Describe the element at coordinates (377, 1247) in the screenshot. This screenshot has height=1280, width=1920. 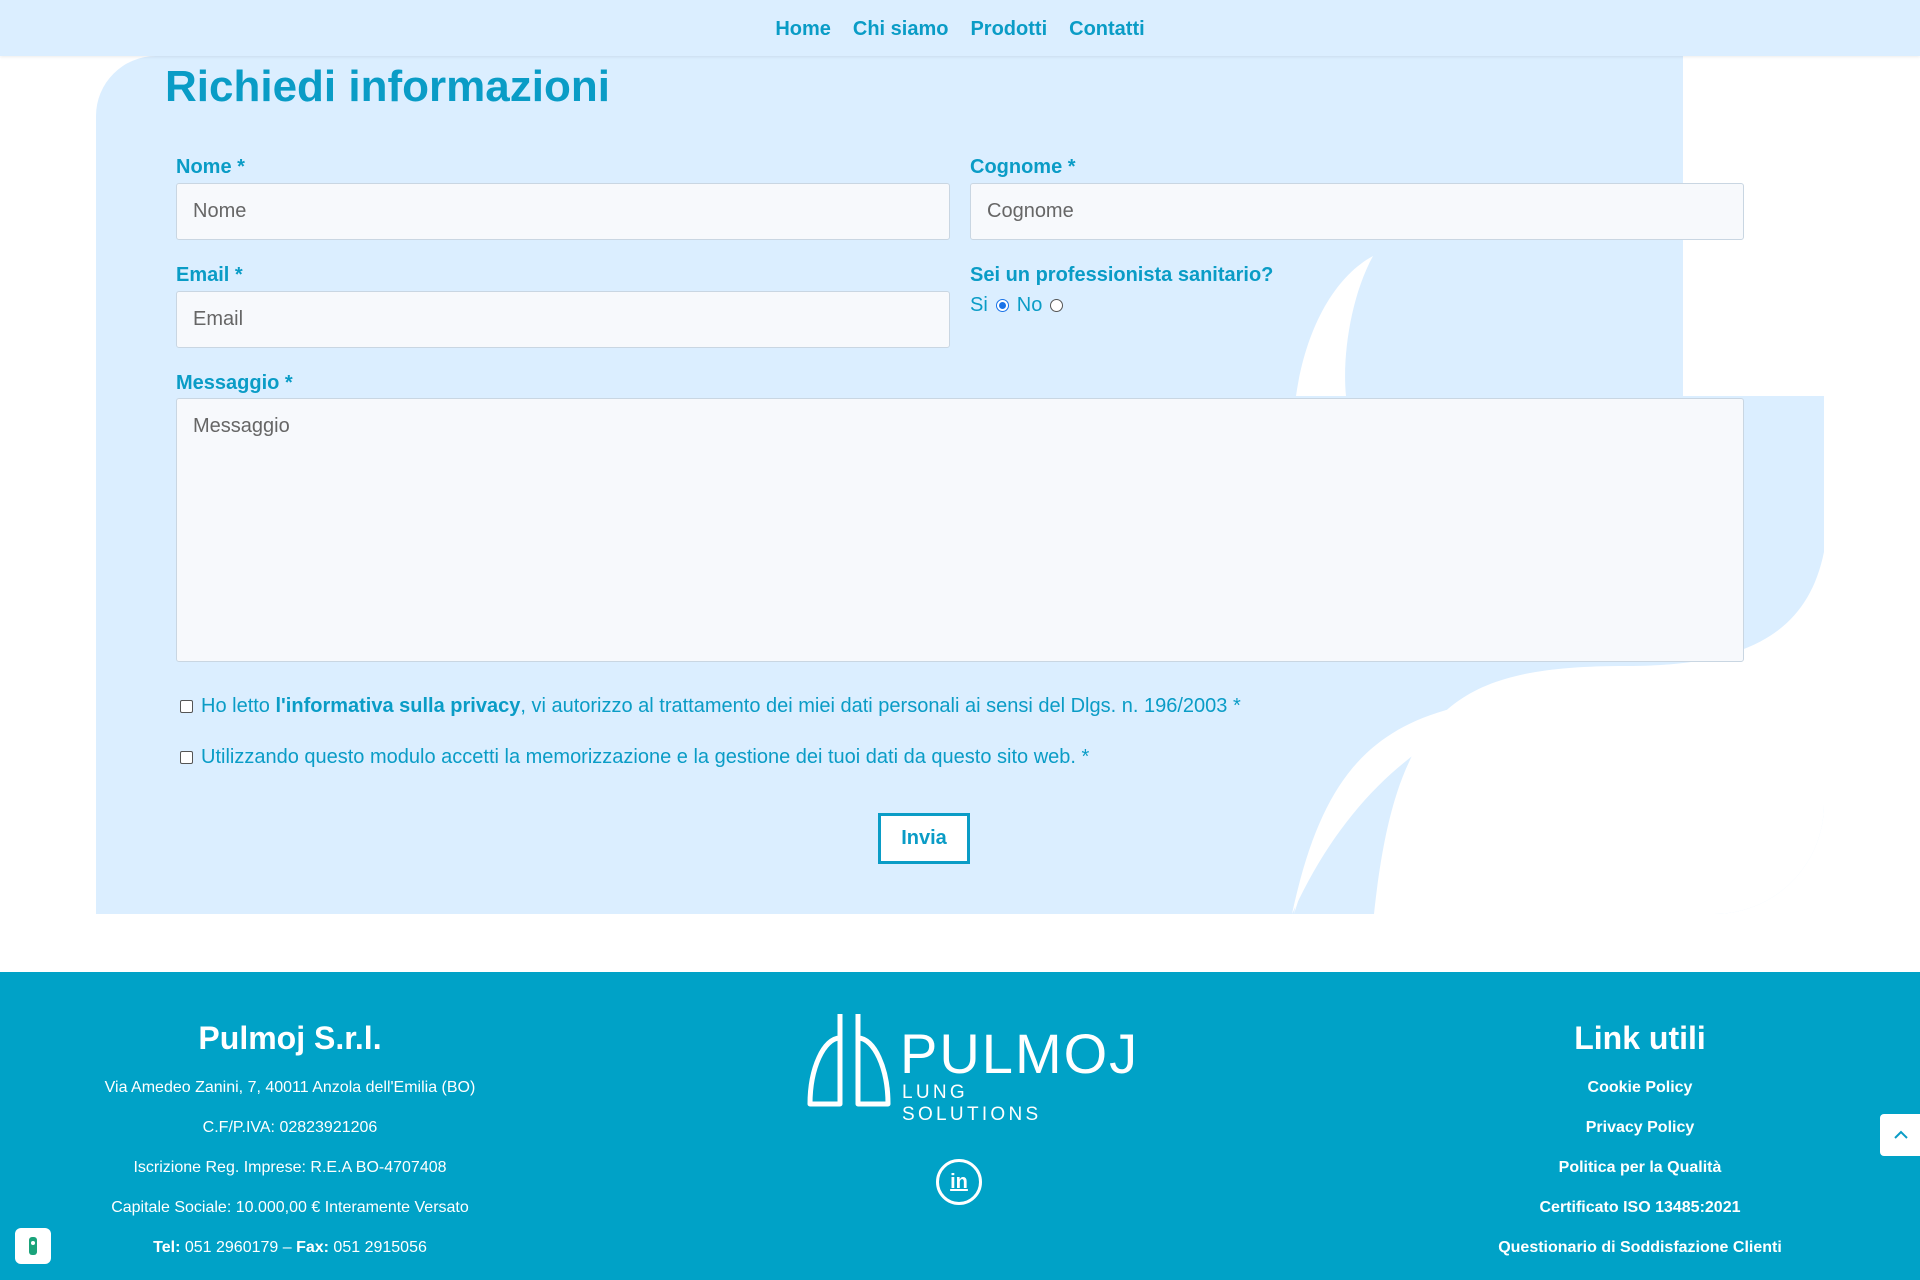
I see `fax-number: 051 2915056` at that location.